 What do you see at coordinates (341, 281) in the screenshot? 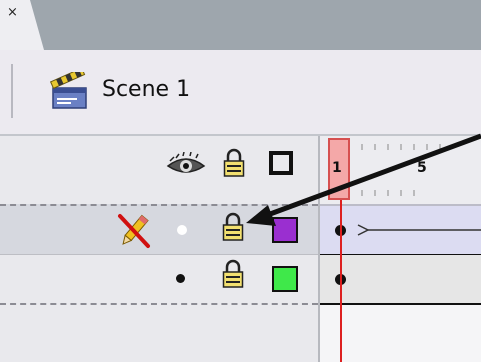
I see `playhead-line` at bounding box center [341, 281].